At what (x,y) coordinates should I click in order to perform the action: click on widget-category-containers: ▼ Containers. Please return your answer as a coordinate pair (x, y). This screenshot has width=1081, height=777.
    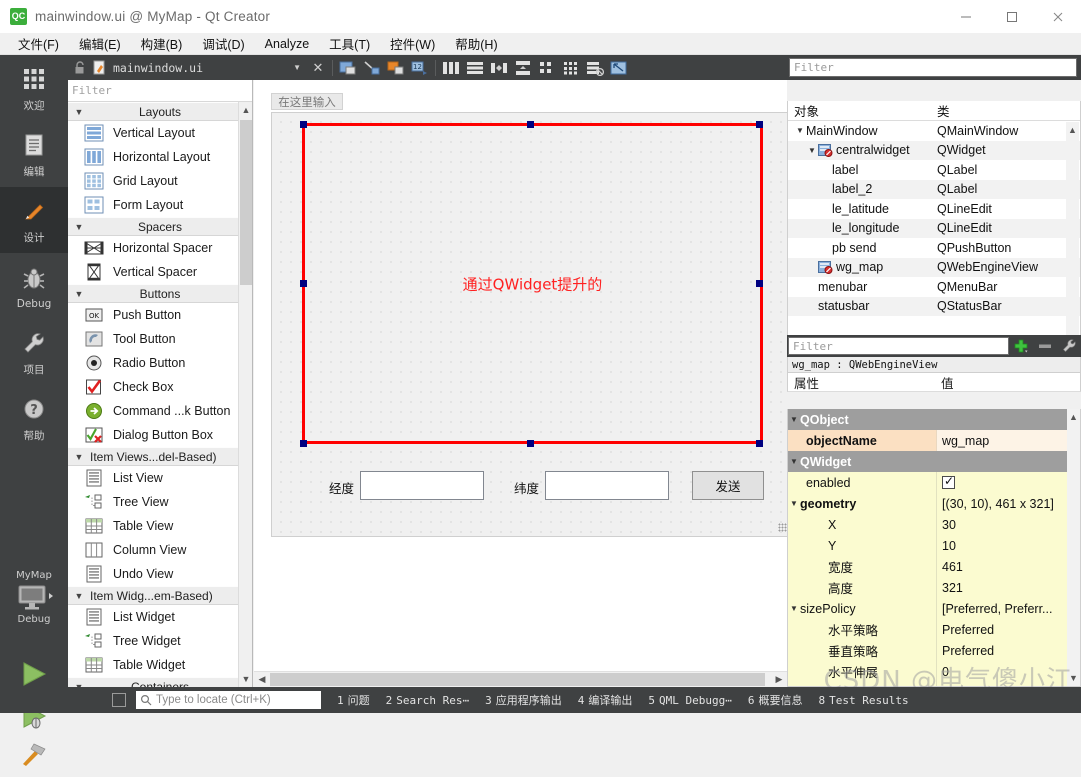
    Looking at the image, I should click on (160, 682).